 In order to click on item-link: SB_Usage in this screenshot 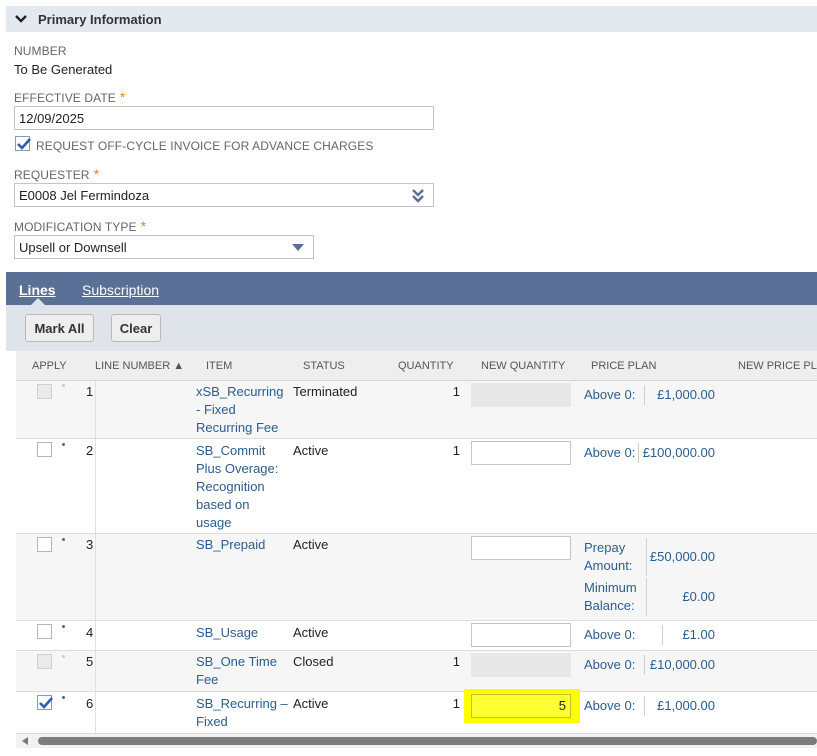, I will do `click(242, 633)`.